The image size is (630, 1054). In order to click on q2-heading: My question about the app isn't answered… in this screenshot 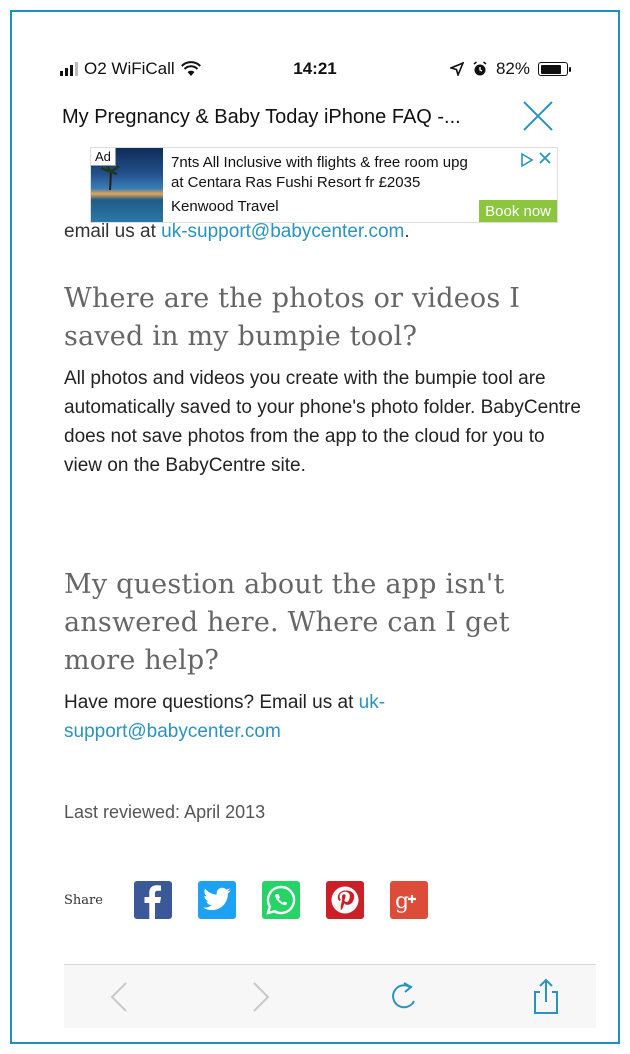, I will do `click(287, 622)`.